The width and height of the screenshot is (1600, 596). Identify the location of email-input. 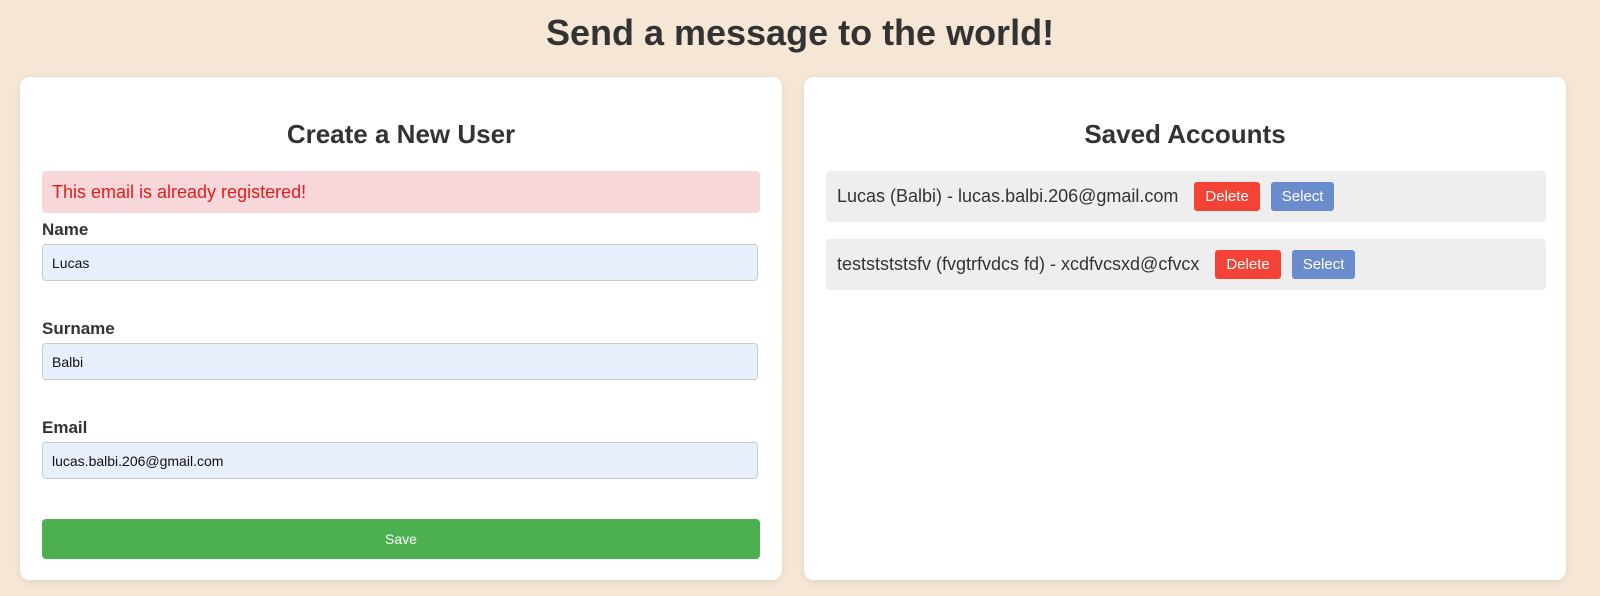
(400, 460).